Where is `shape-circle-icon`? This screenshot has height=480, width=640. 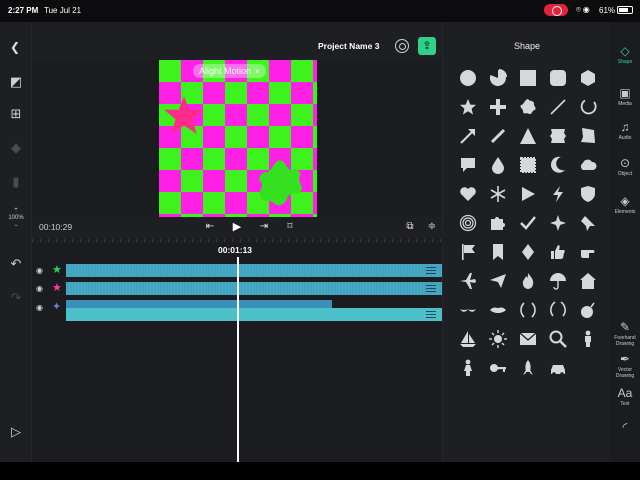 shape-circle-icon is located at coordinates (468, 78).